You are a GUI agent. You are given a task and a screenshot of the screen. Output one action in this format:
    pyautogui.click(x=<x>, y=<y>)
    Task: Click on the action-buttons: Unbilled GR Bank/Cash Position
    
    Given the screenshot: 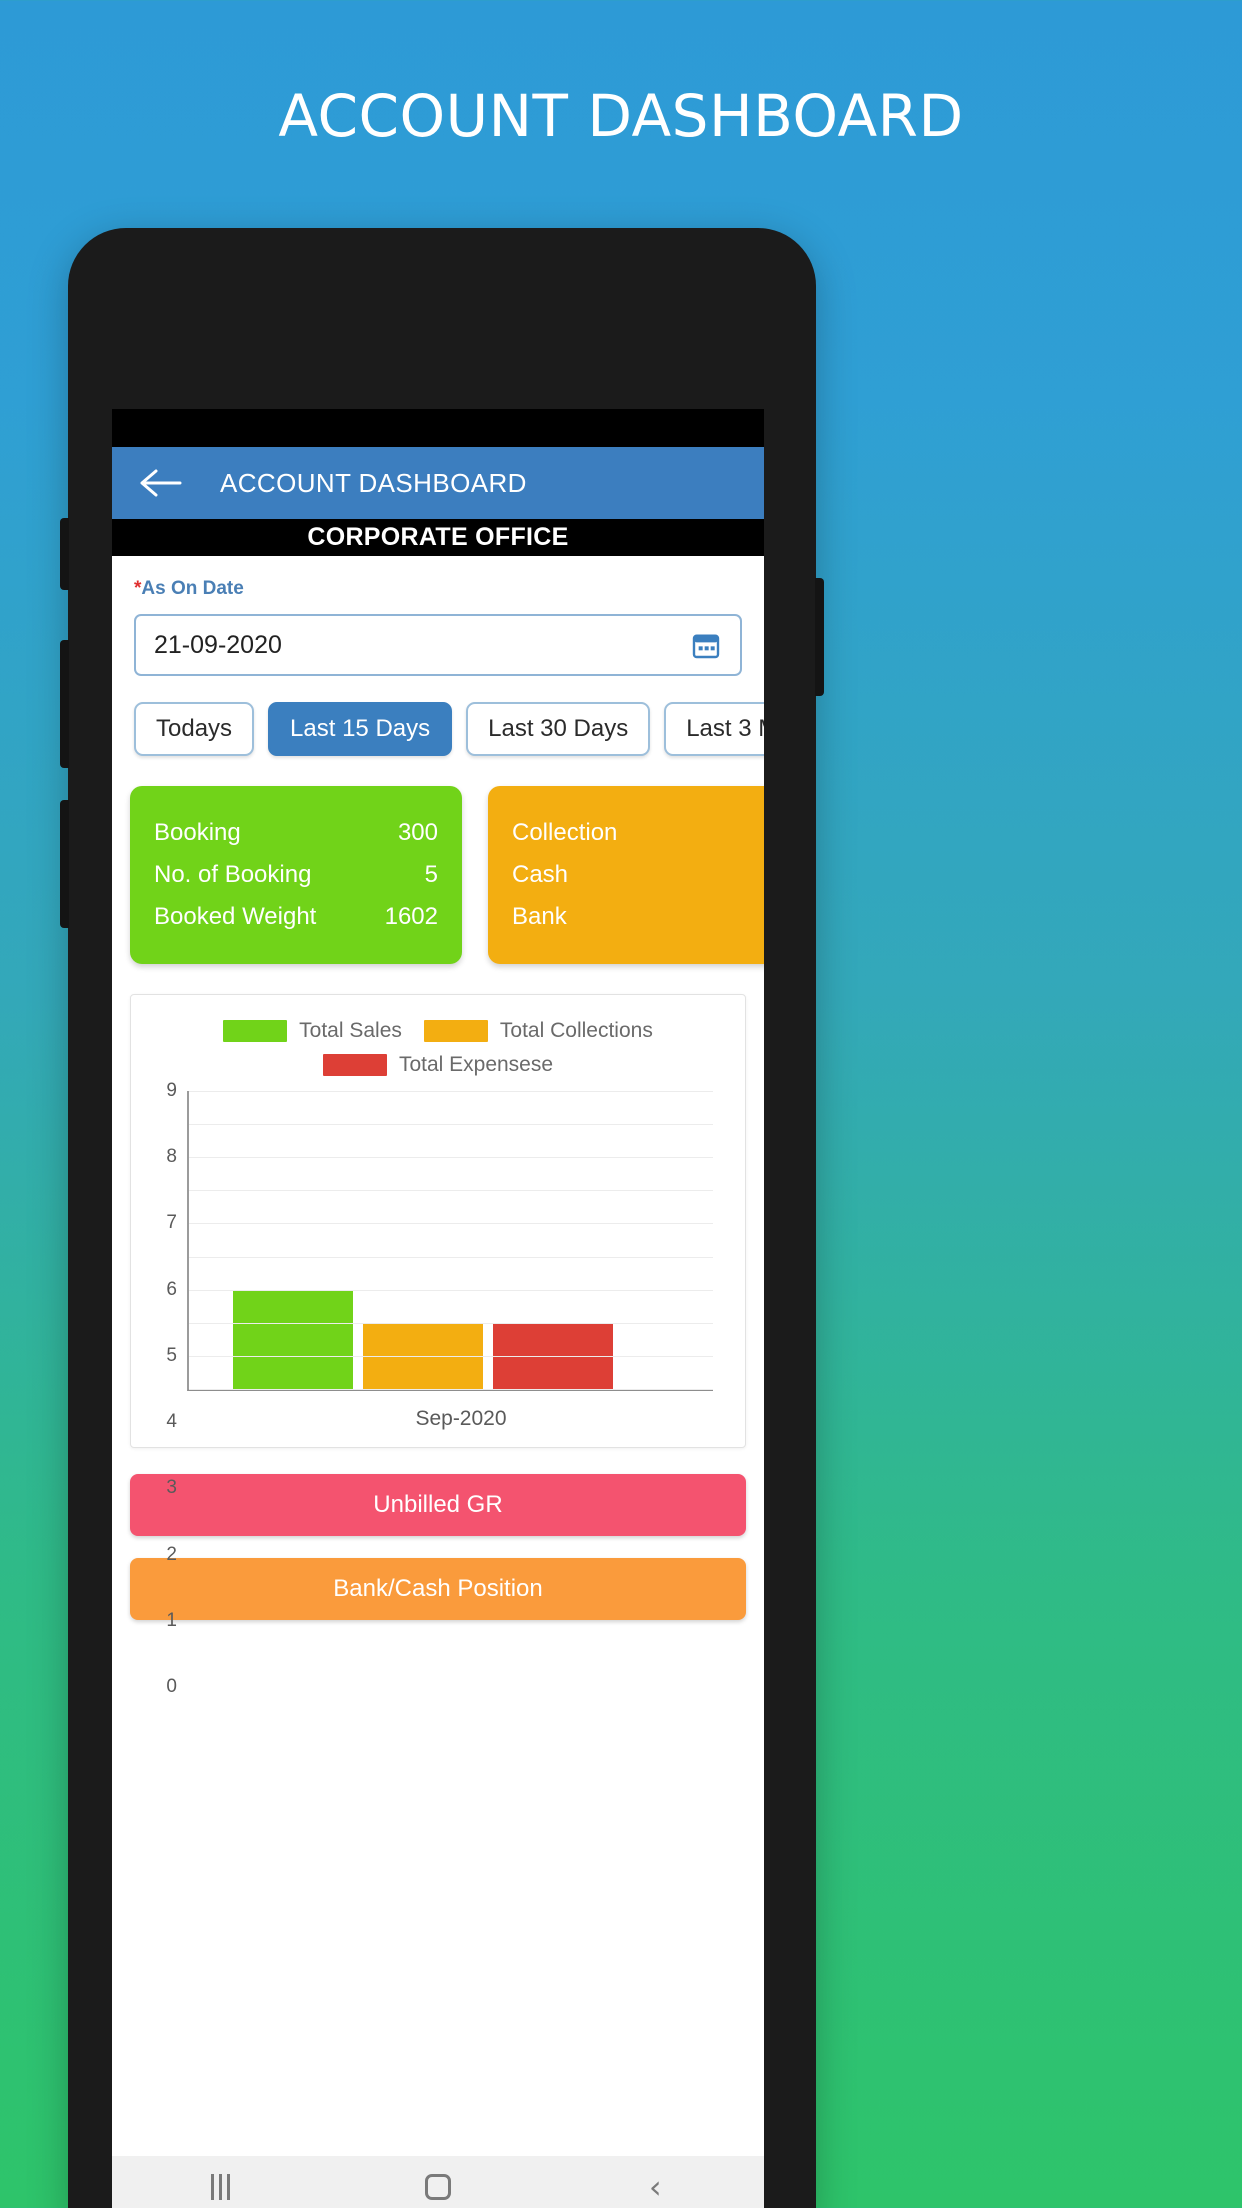 What is the action you would take?
    pyautogui.click(x=438, y=1534)
    